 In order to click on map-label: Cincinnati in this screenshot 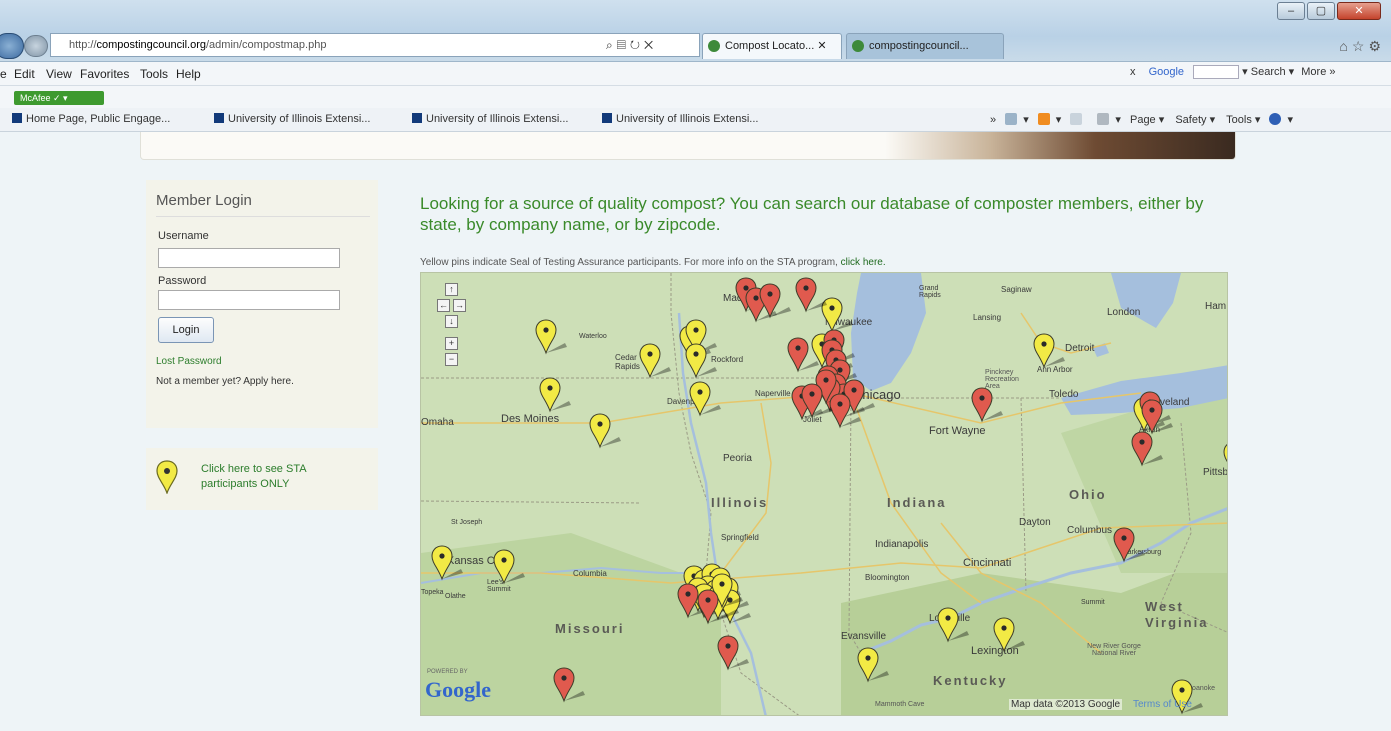, I will do `click(987, 563)`.